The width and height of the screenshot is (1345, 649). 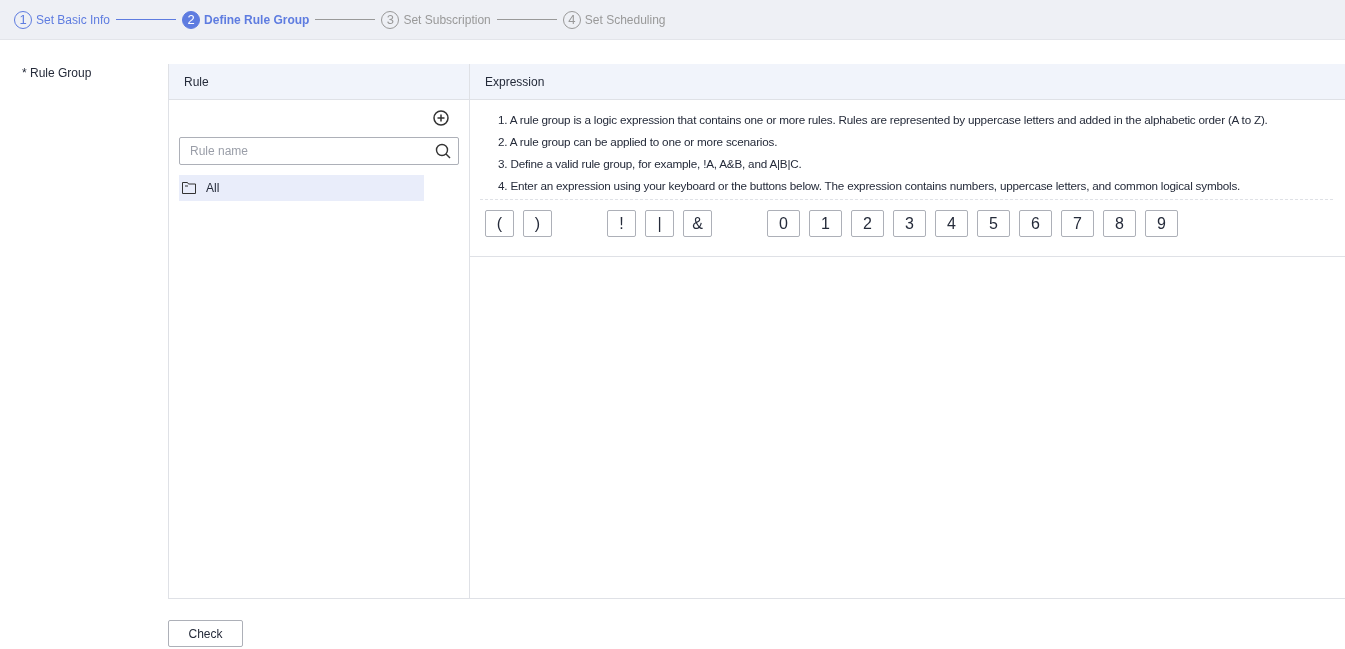 What do you see at coordinates (443, 151) in the screenshot?
I see `search-icon` at bounding box center [443, 151].